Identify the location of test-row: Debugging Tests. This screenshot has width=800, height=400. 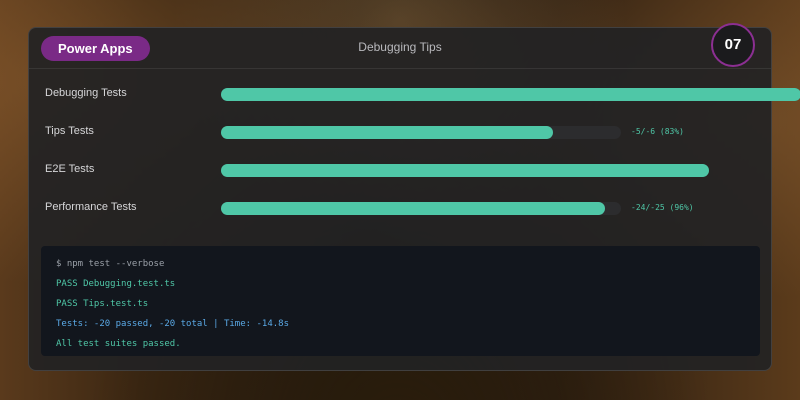
(414, 95).